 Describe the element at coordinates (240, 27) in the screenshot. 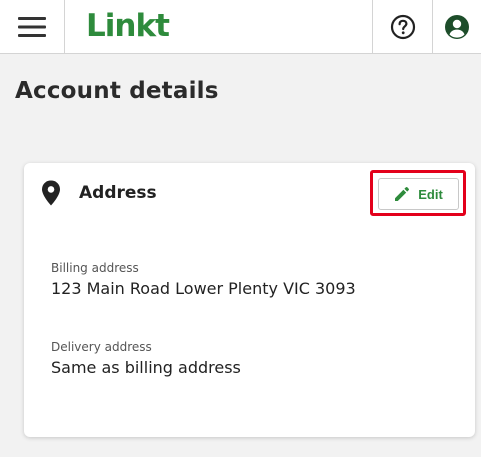

I see `top-navigation-bar: Linkt` at that location.